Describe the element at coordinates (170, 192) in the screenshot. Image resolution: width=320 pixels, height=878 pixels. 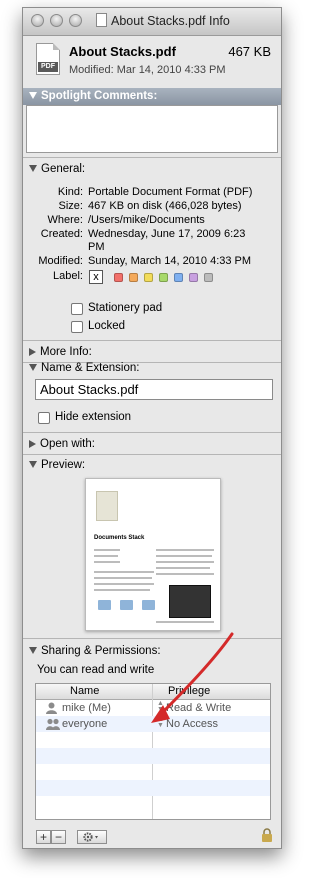
I see `kind-value: Portable Document Format (PDF)` at that location.